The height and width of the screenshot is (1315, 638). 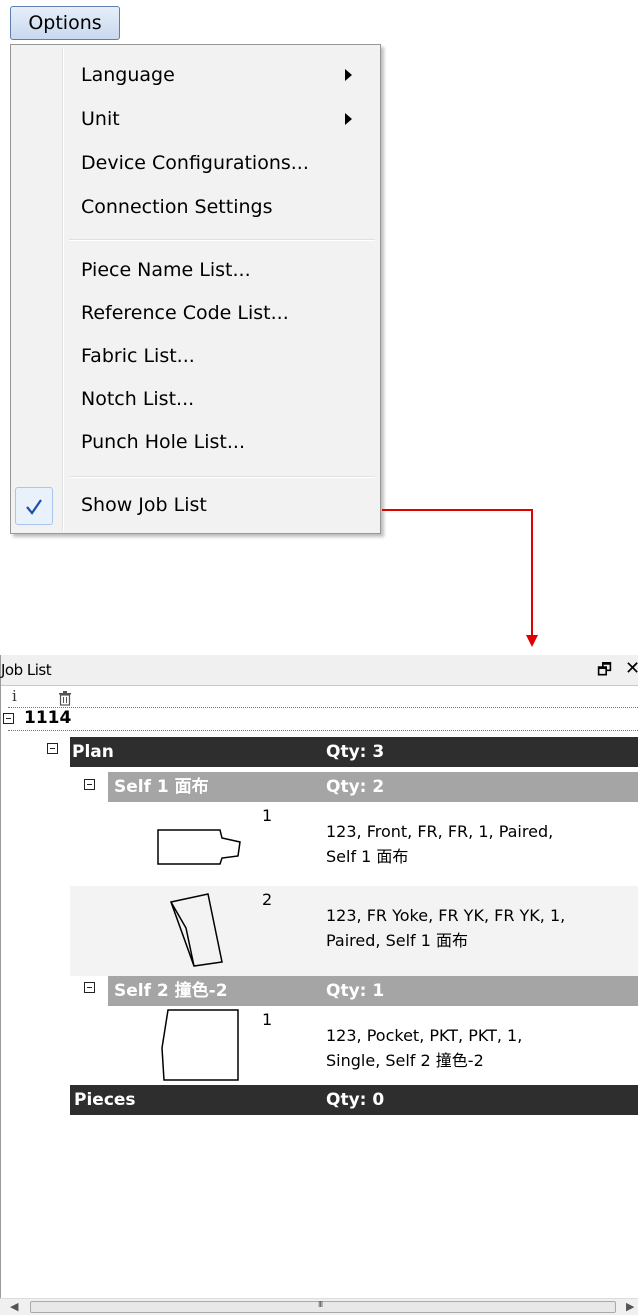 I want to click on horizontal-scrollbar: ◀ III ▶, so click(x=319, y=1306).